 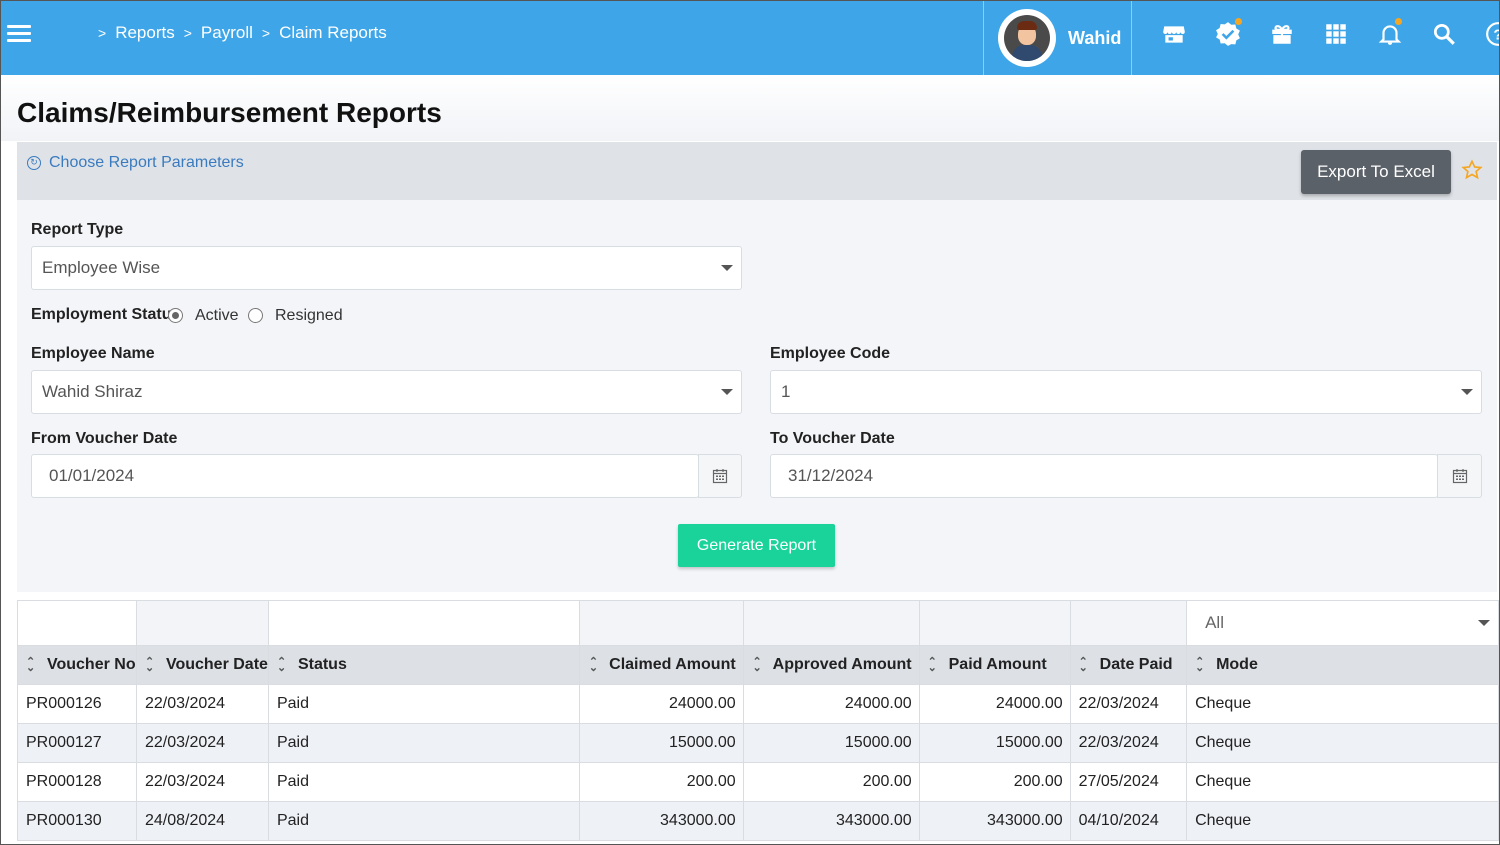 I want to click on choose-params-link: ↻ Choose Report Parameters, so click(x=135, y=163).